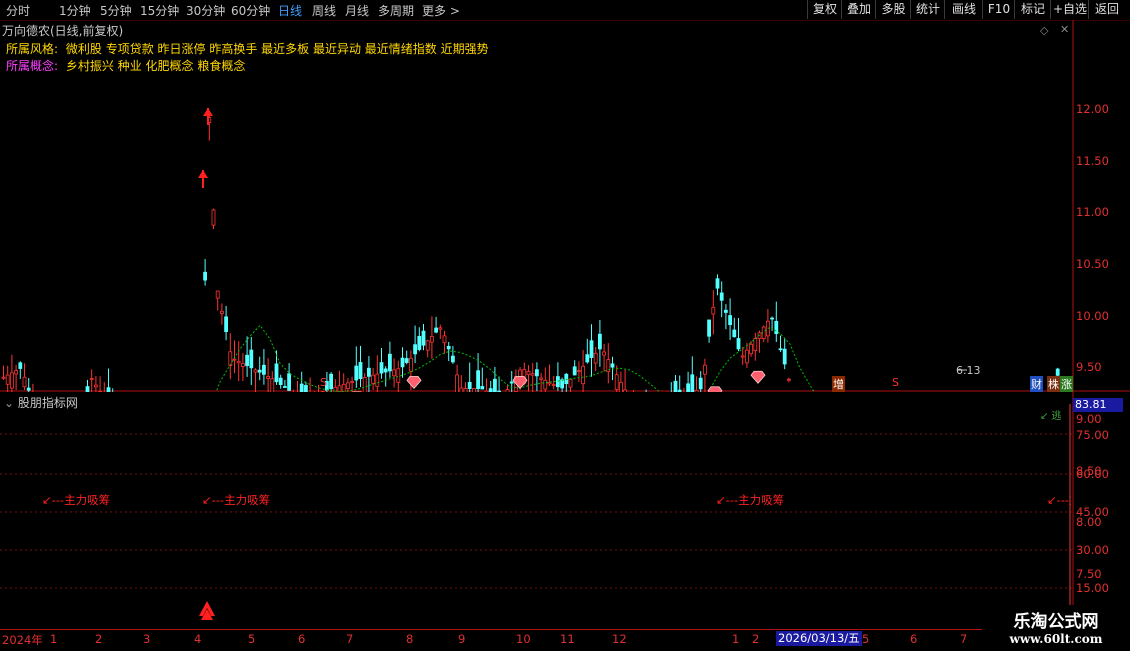 This screenshot has height=651, width=1130. I want to click on price-tick: 10.50, so click(1103, 264).